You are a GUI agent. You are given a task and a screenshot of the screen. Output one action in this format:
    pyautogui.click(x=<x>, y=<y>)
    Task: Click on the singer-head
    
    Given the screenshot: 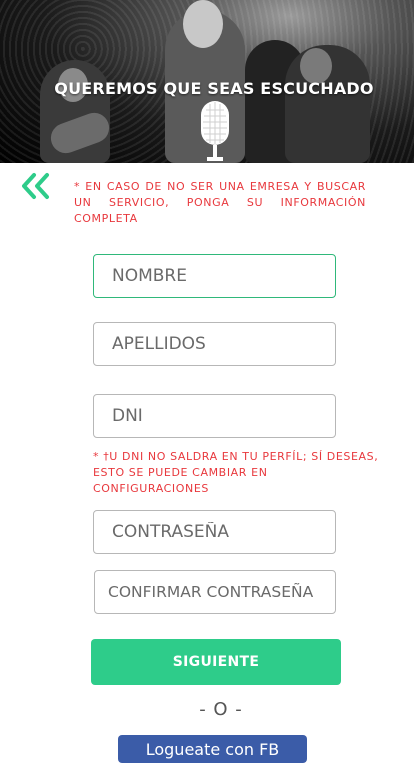 What is the action you would take?
    pyautogui.click(x=203, y=24)
    